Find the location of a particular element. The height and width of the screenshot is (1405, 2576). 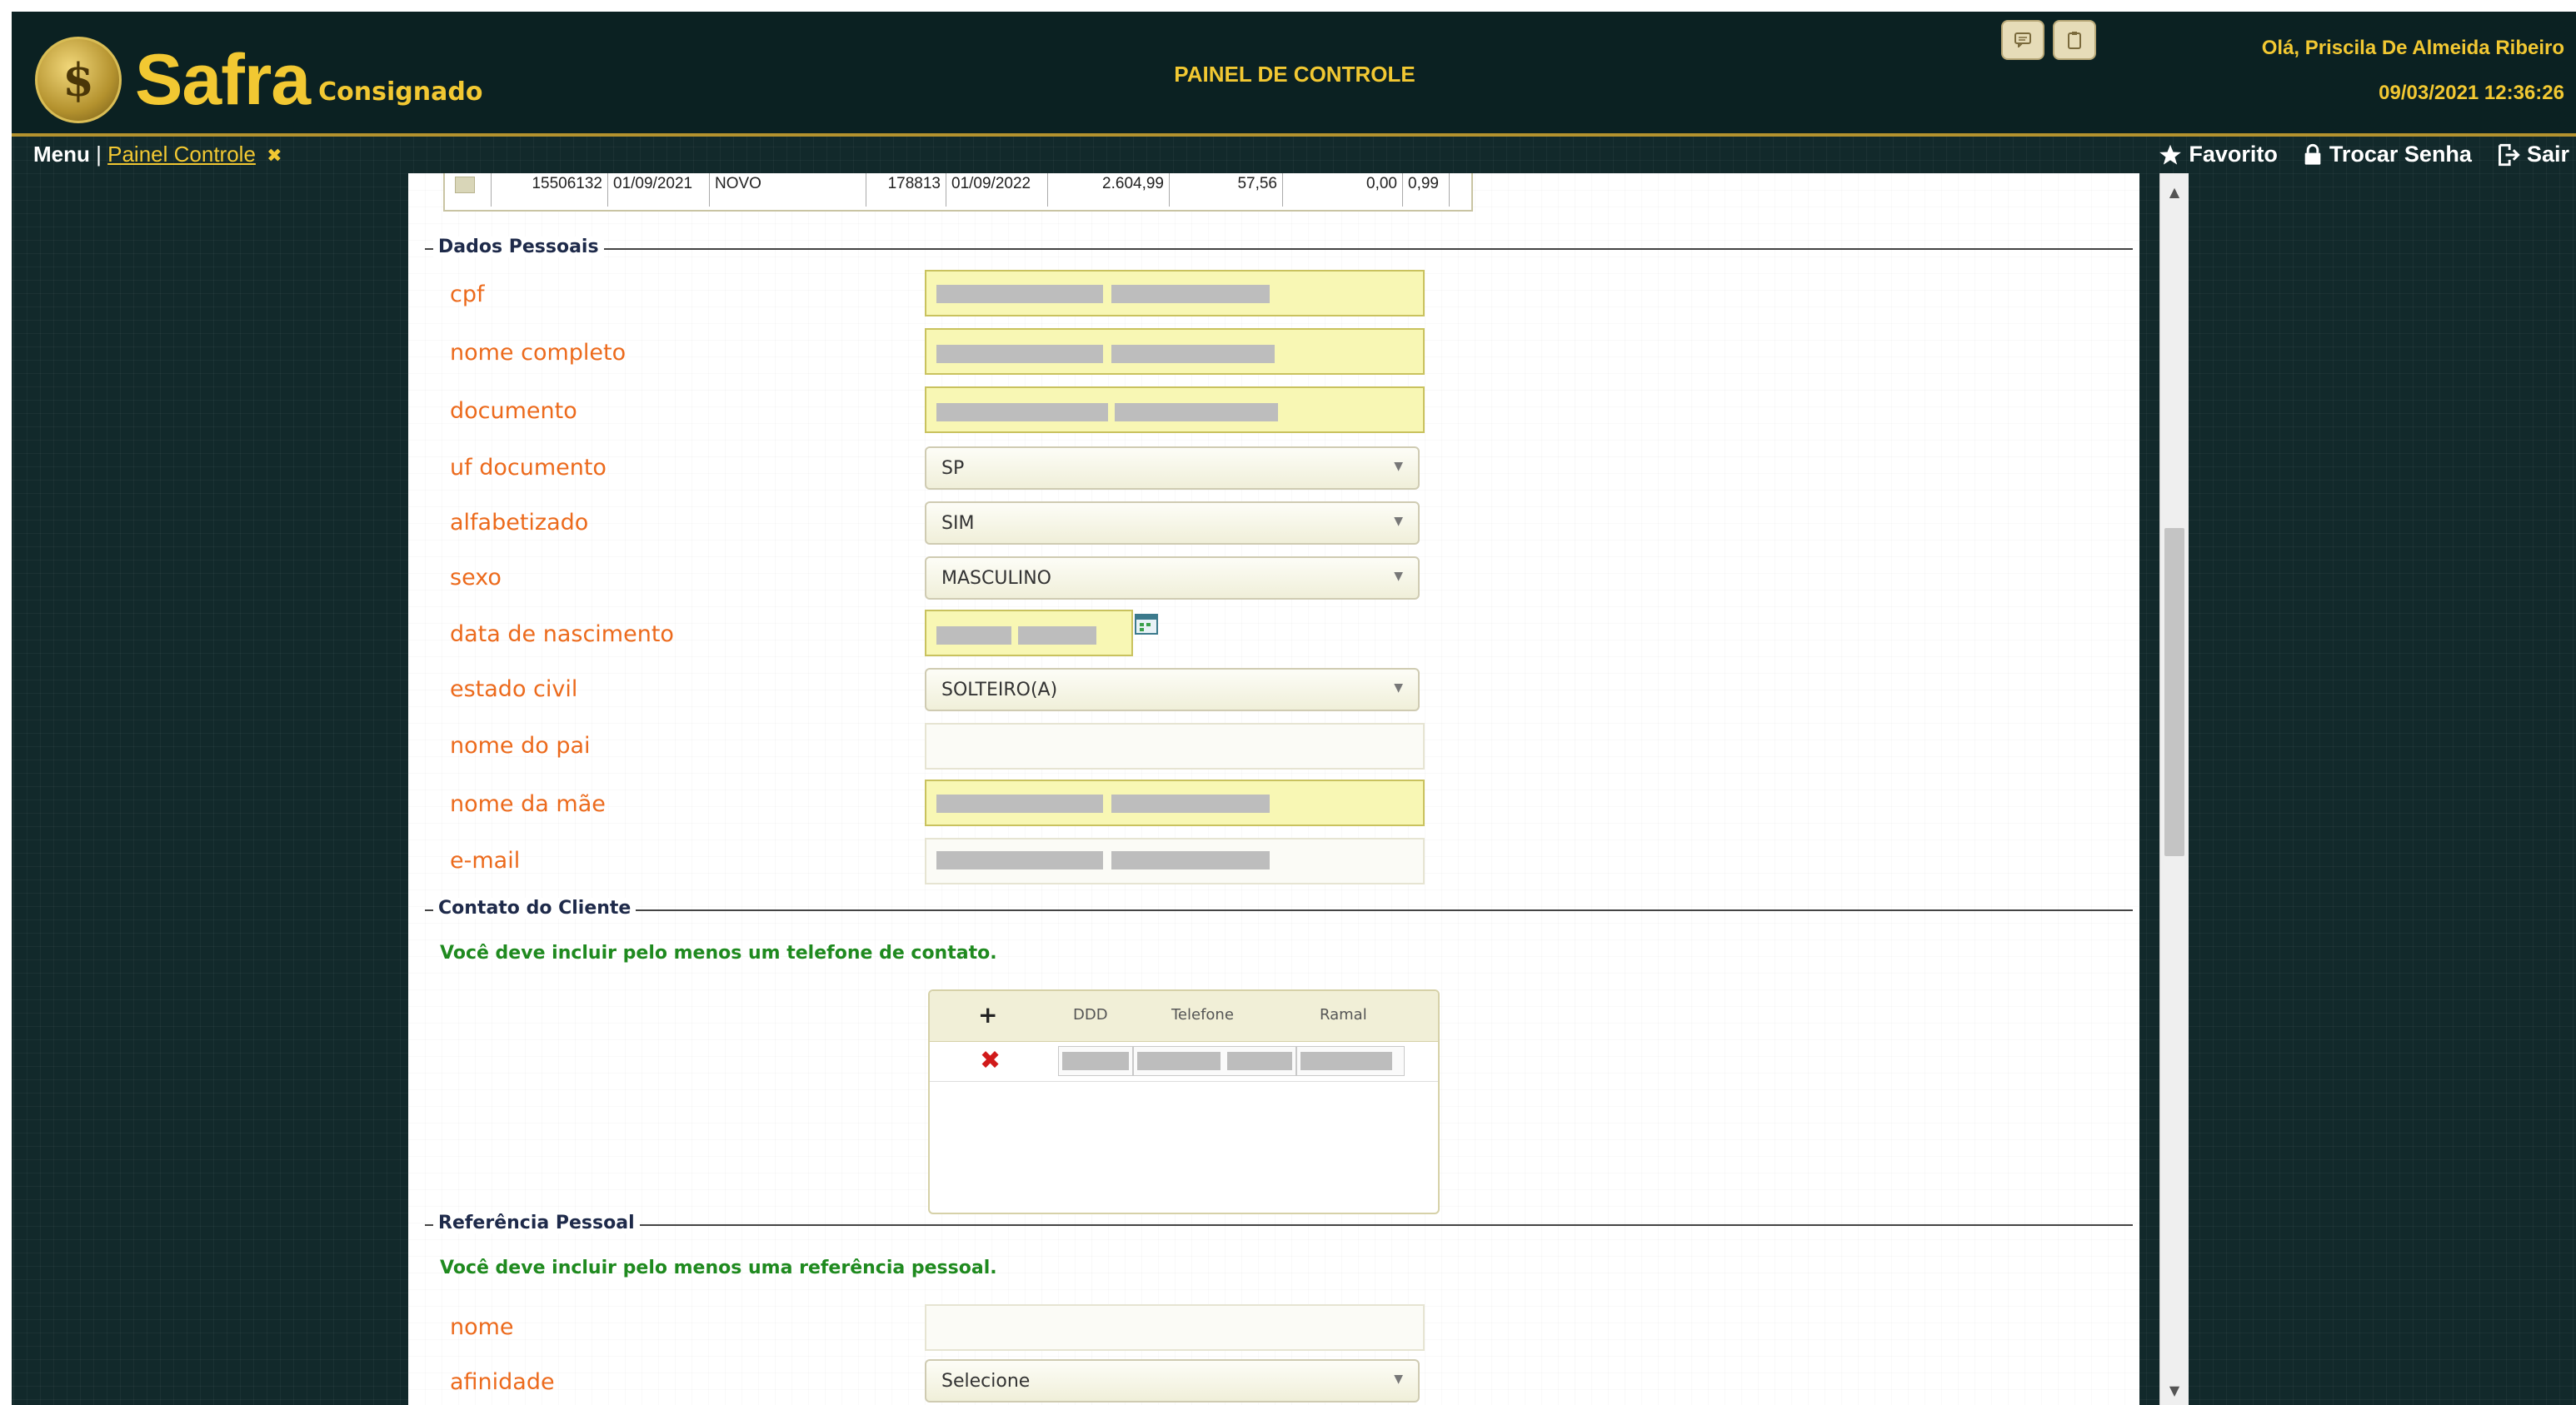

table-cell: 2.604,99 is located at coordinates (1109, 190).